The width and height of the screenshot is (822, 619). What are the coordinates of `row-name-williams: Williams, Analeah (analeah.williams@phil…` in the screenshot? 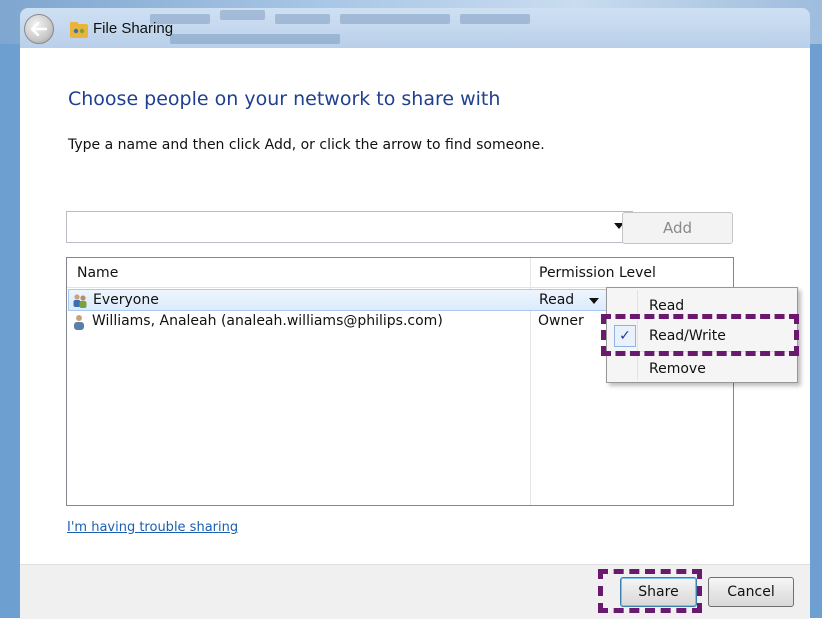 It's located at (267, 321).